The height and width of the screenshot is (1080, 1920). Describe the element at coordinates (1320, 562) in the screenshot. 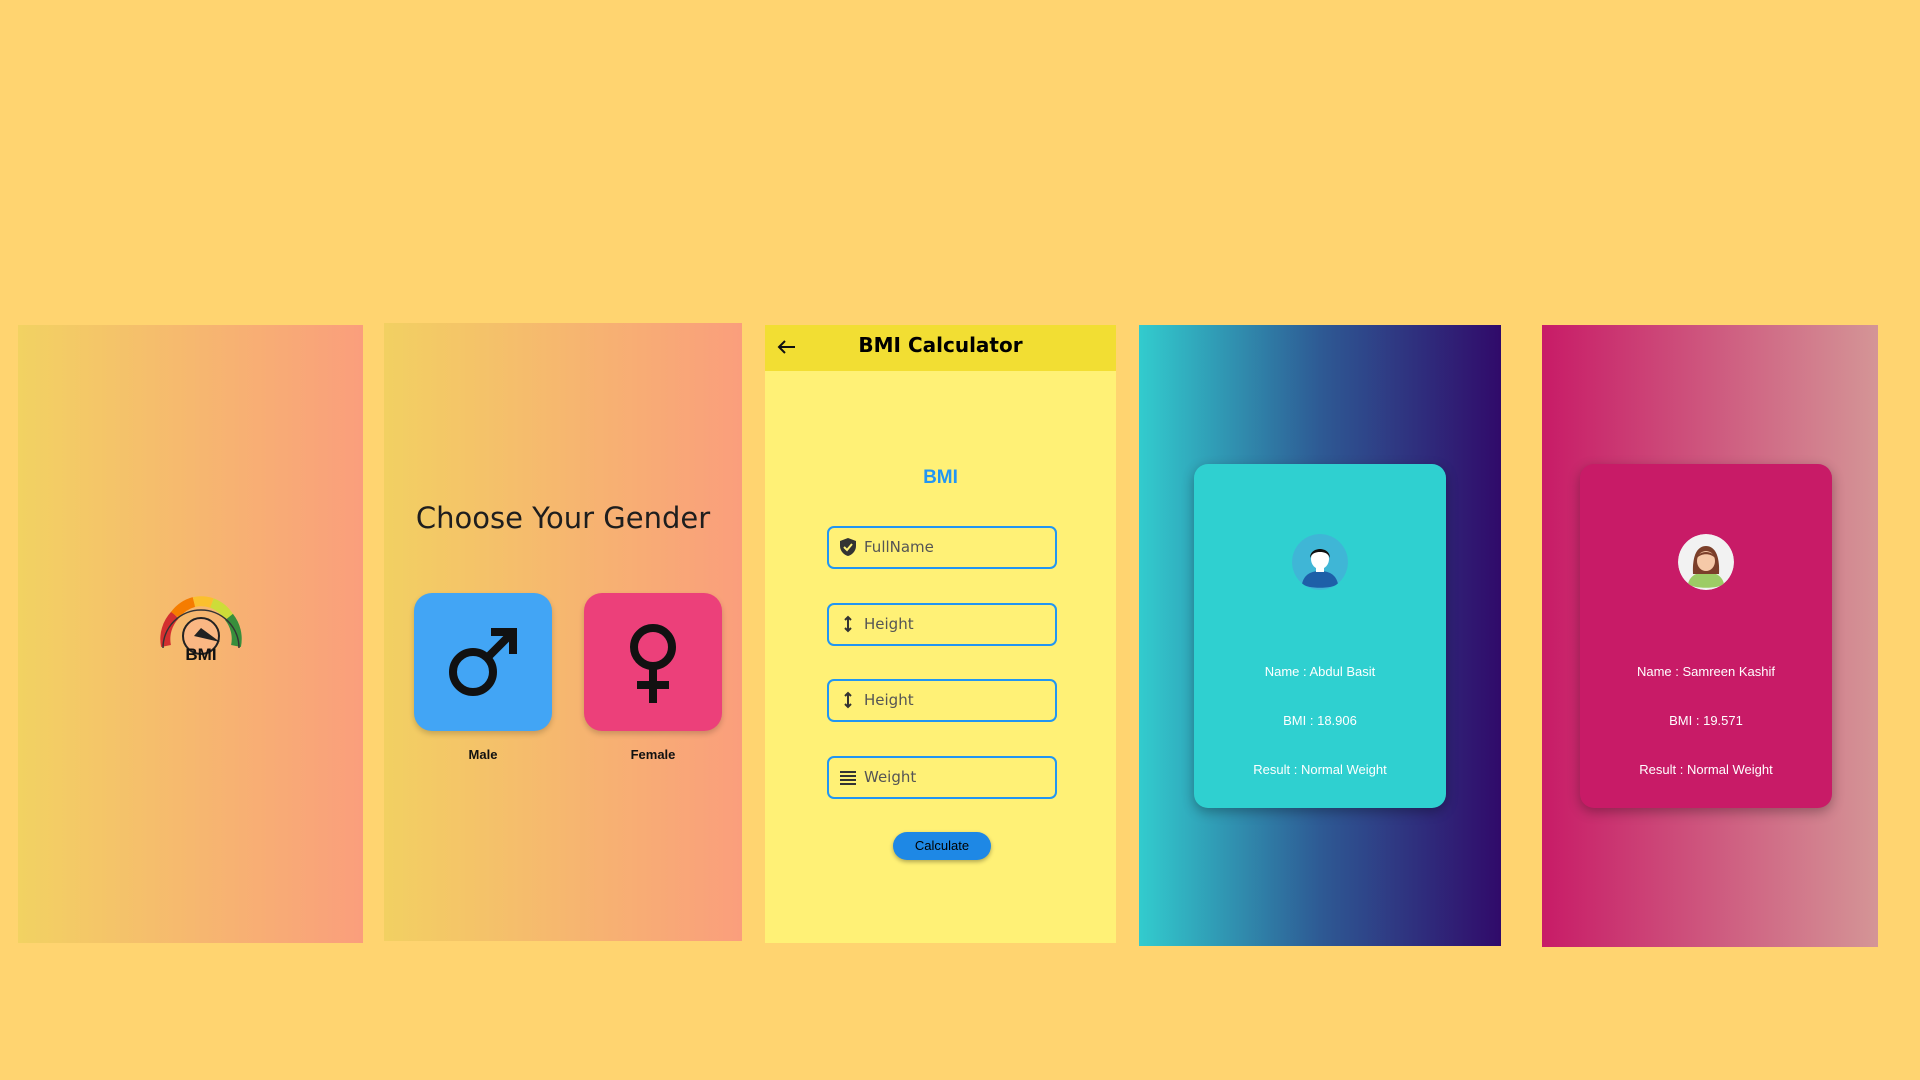

I see `male-avatar` at that location.